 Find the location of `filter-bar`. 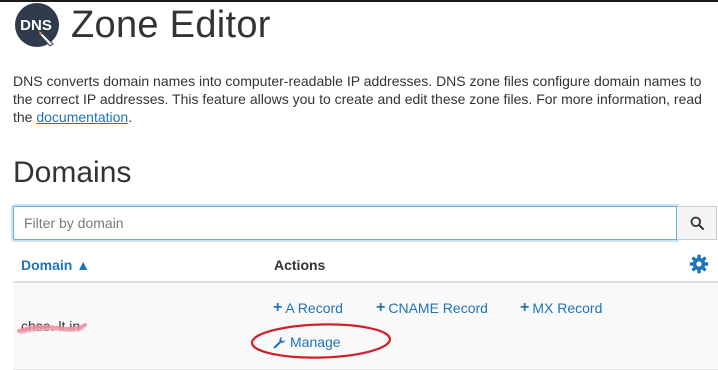

filter-bar is located at coordinates (365, 223).